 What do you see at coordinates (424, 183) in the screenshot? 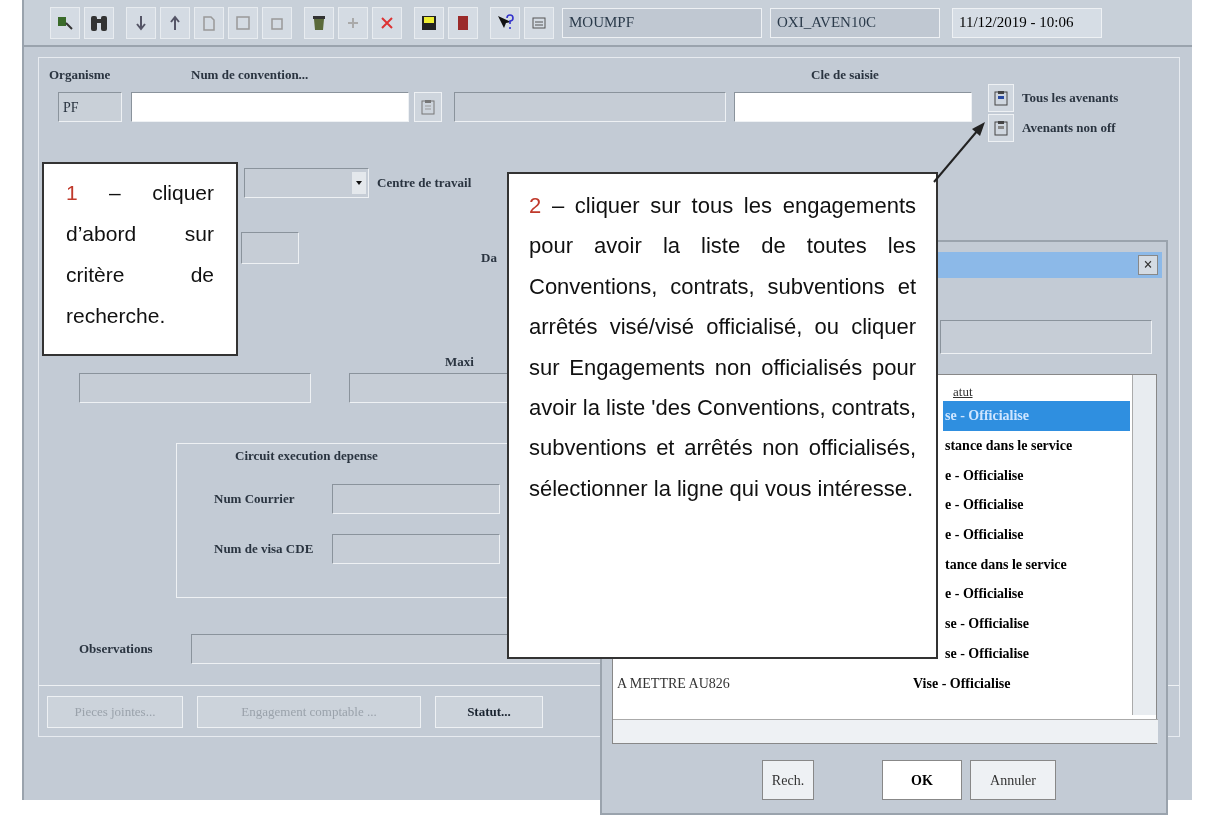
I see `field-label: Centre de travail` at bounding box center [424, 183].